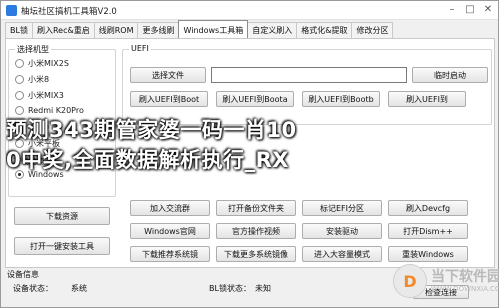 This screenshot has height=308, width=499. I want to click on mass-storage-mode-button: 进入大容量模式, so click(342, 254).